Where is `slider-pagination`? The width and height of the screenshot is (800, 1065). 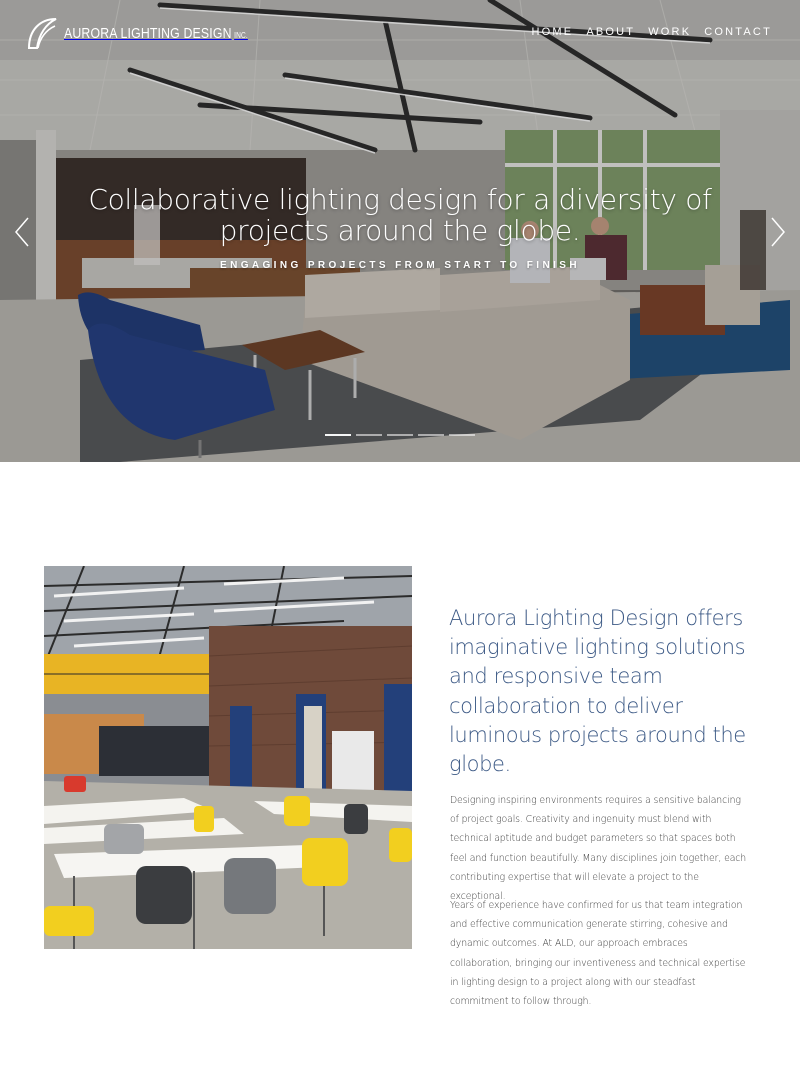 slider-pagination is located at coordinates (400, 435).